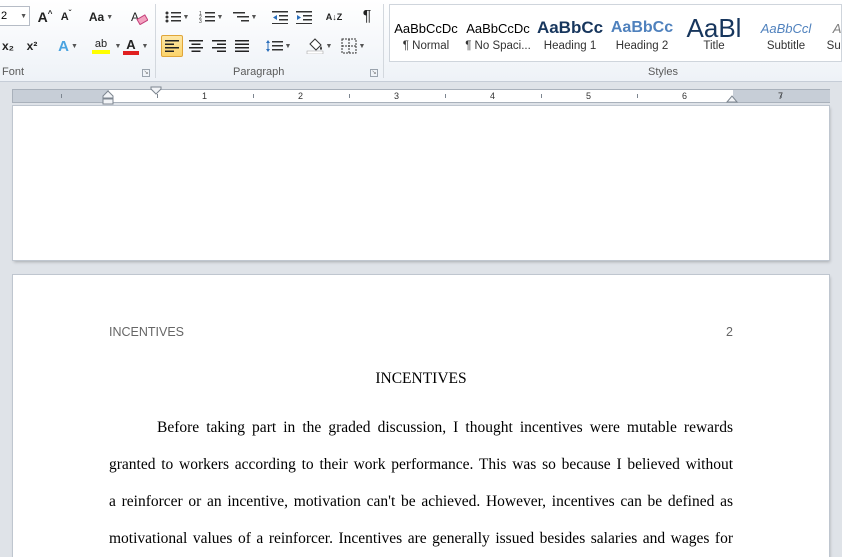 Image resolution: width=842 pixels, height=557 pixels. Describe the element at coordinates (146, 73) in the screenshot. I see `font-dialog-launcher: ↘` at that location.